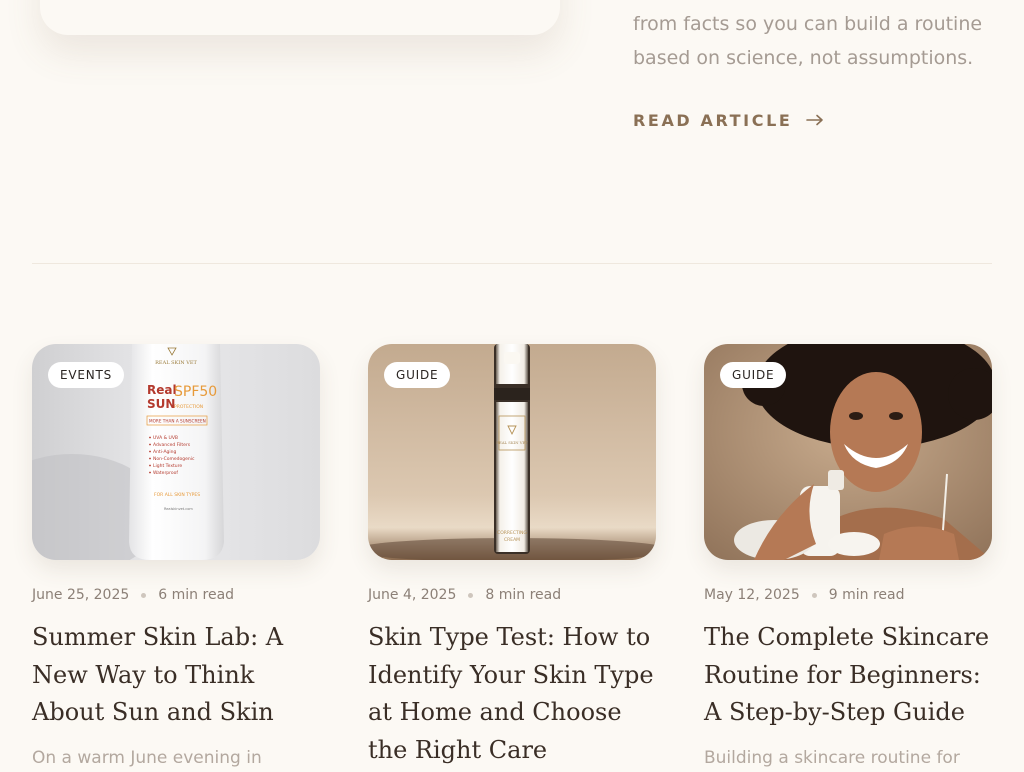 The height and width of the screenshot is (772, 1024). Describe the element at coordinates (412, 595) in the screenshot. I see `article-date: June 4, 2025` at that location.